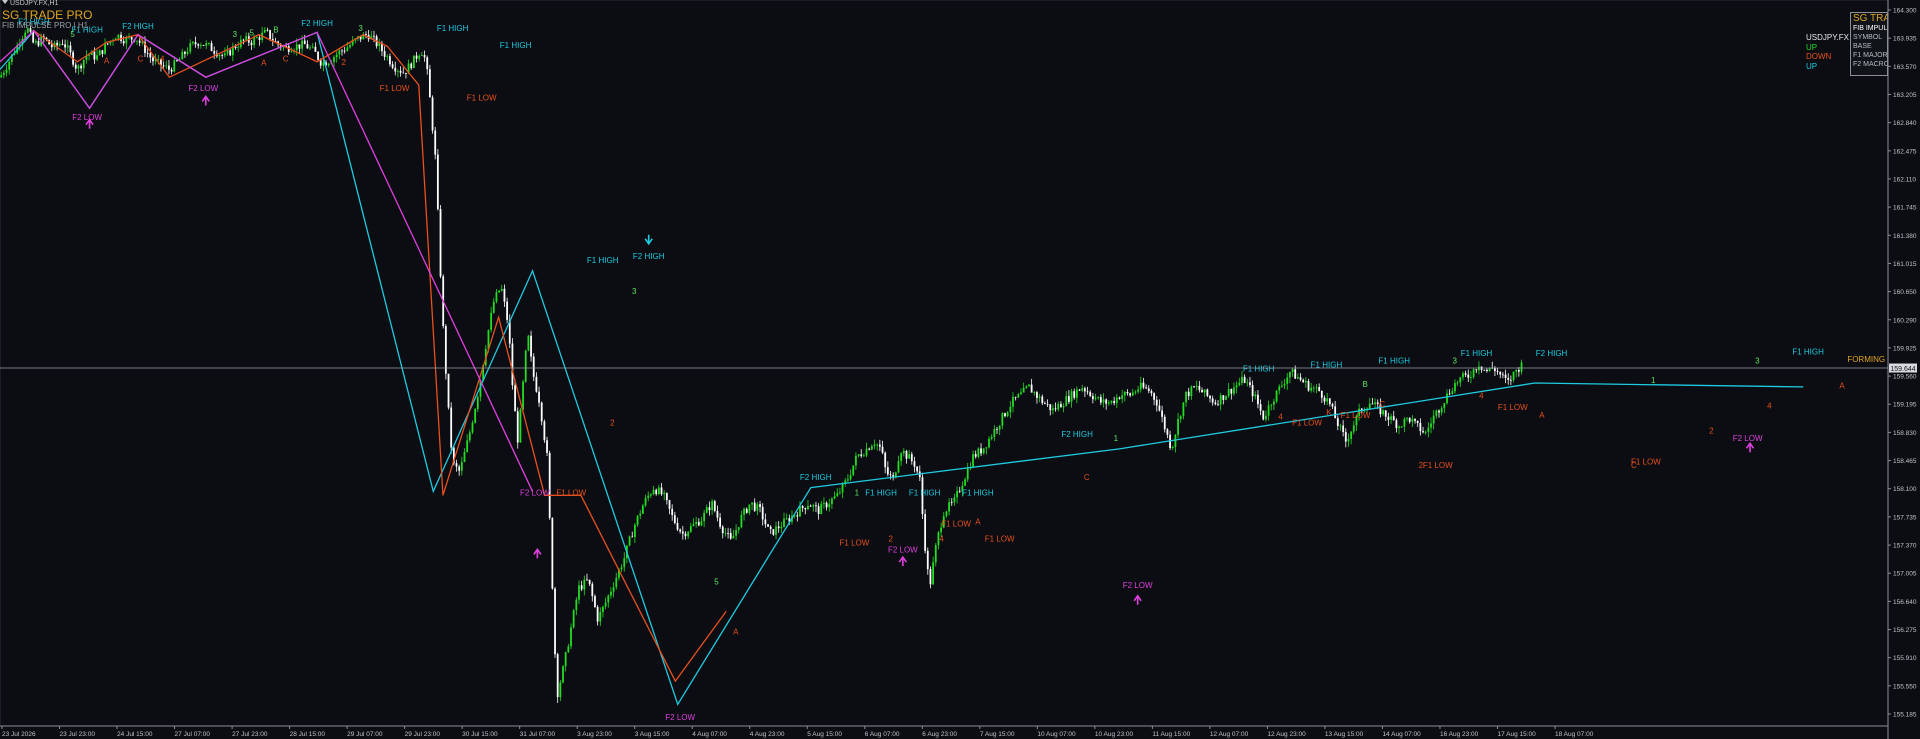 Image resolution: width=1920 pixels, height=739 pixels. Describe the element at coordinates (767, 734) in the screenshot. I see `time-tick-label: 4 Aug 23:00` at that location.